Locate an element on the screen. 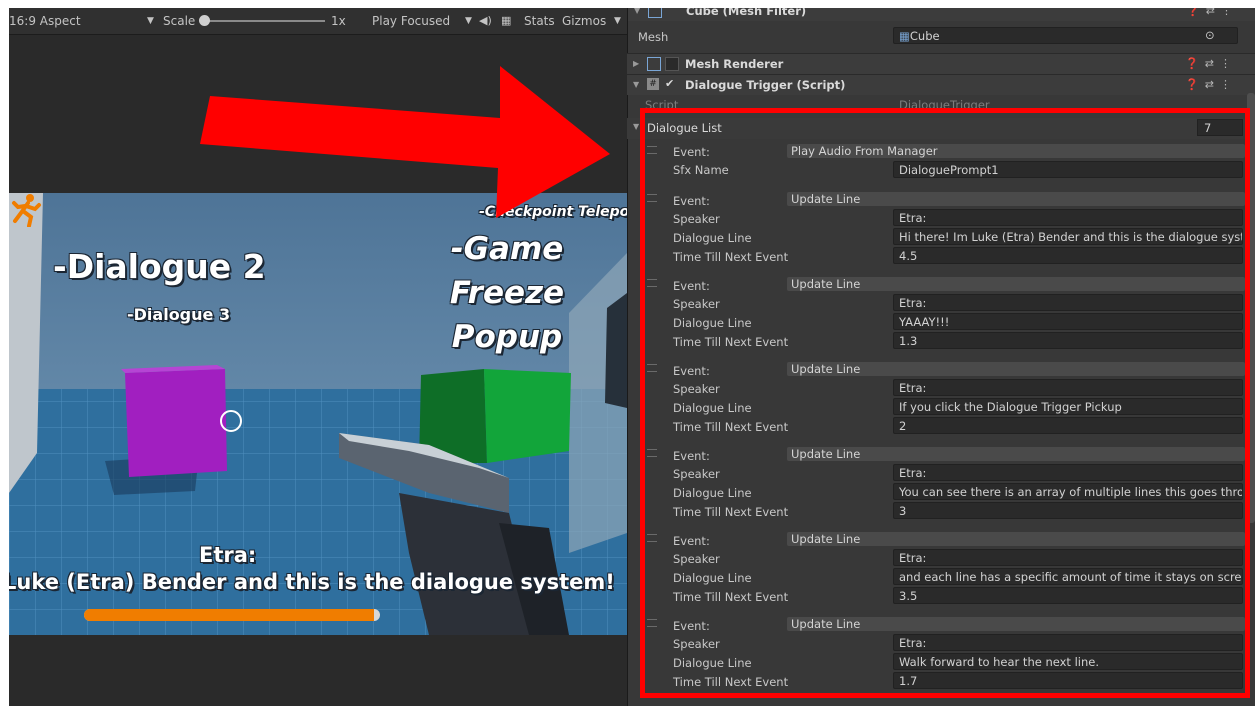 The width and height of the screenshot is (1255, 706). purple-cube is located at coordinates (176, 423).